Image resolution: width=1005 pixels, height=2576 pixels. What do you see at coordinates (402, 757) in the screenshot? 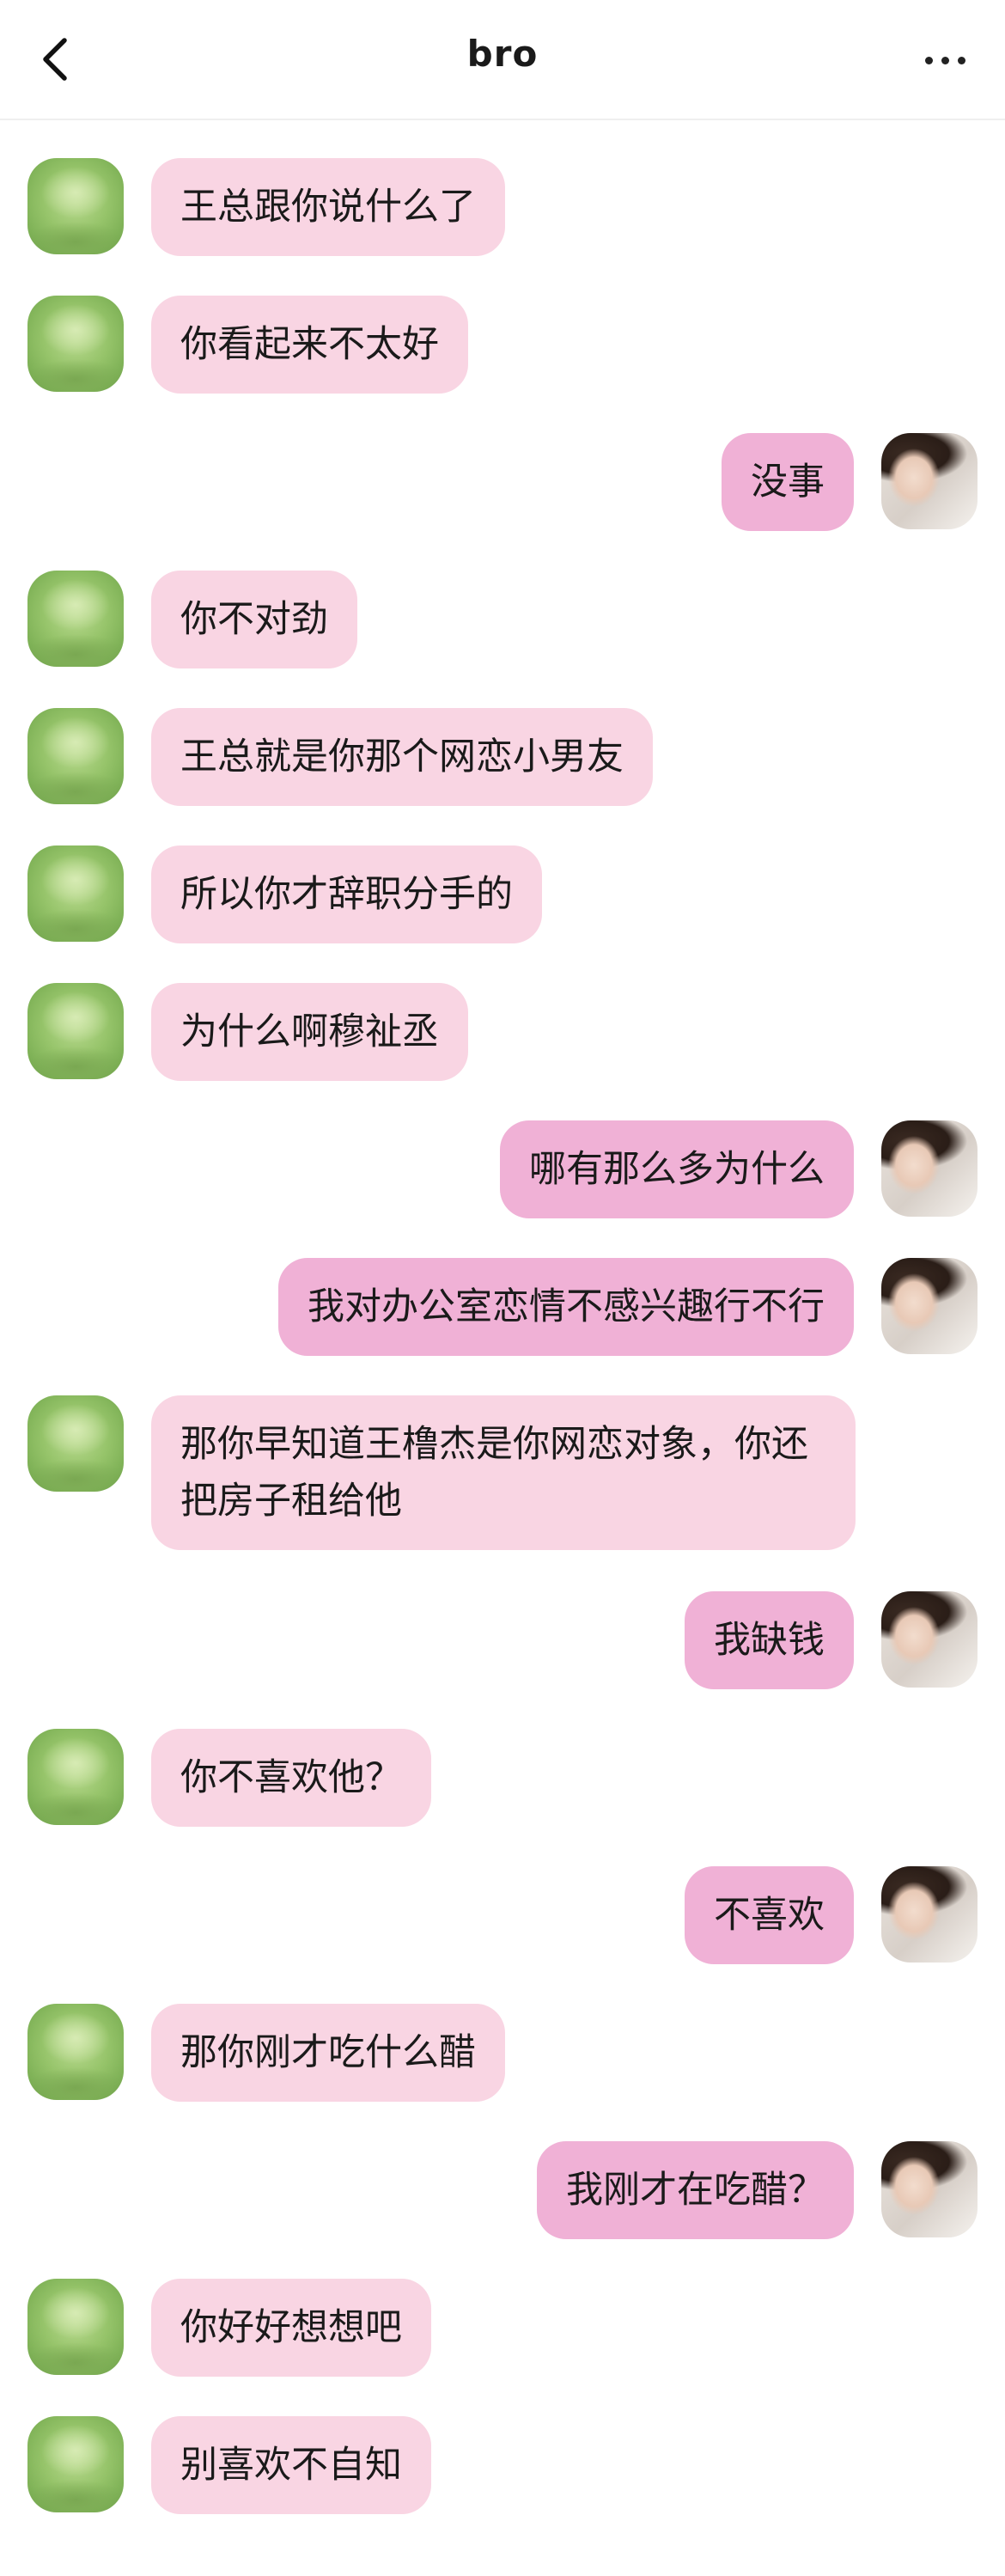
I see `incoming-message-bubble: 王总就是你那个网恋小男友` at bounding box center [402, 757].